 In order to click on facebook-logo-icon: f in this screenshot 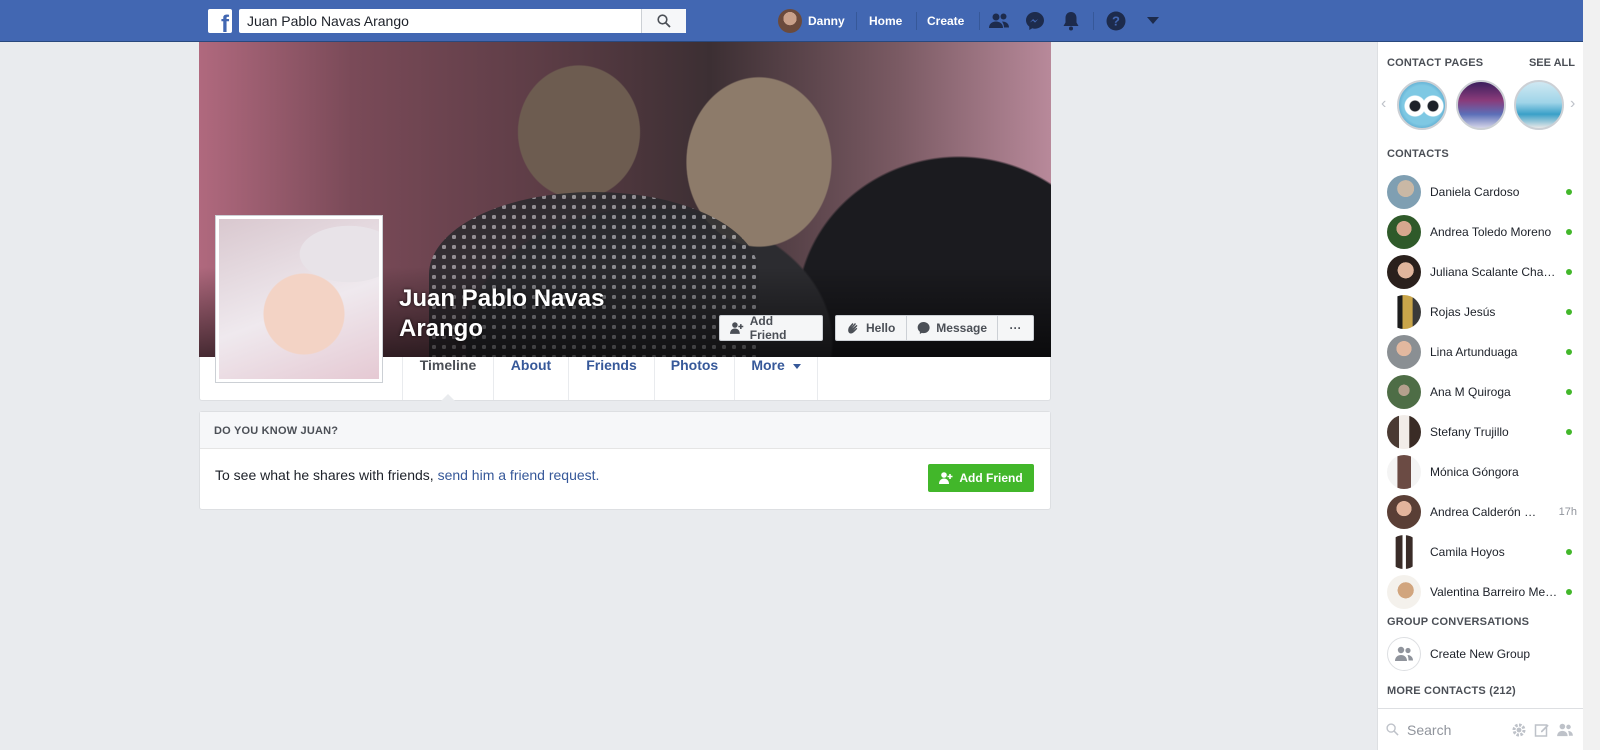, I will do `click(220, 21)`.